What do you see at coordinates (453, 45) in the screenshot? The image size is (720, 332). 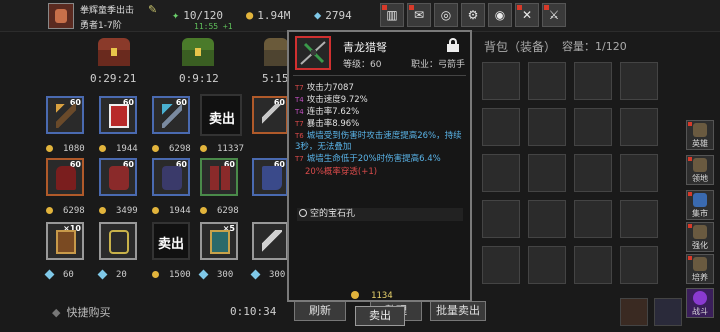 I see `unlock-icon` at bounding box center [453, 45].